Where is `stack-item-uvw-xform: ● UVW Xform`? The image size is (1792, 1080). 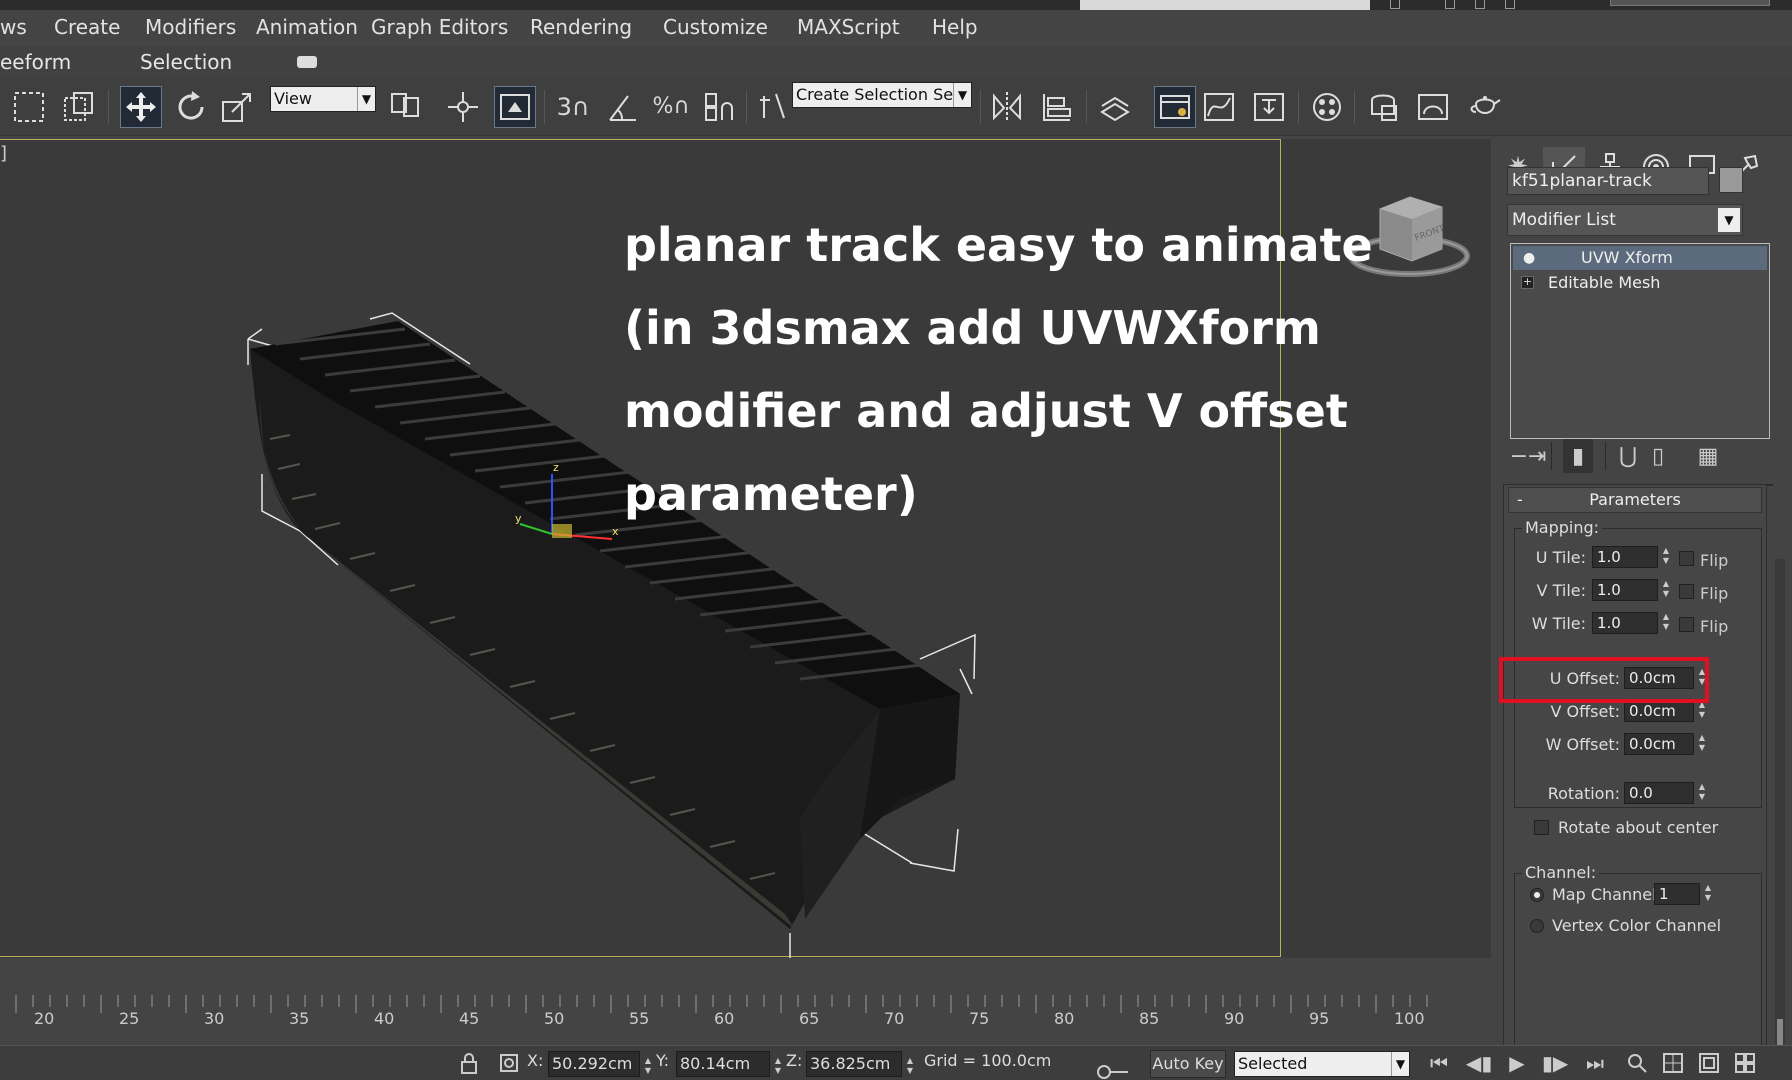 stack-item-uvw-xform: ● UVW Xform is located at coordinates (1640, 258).